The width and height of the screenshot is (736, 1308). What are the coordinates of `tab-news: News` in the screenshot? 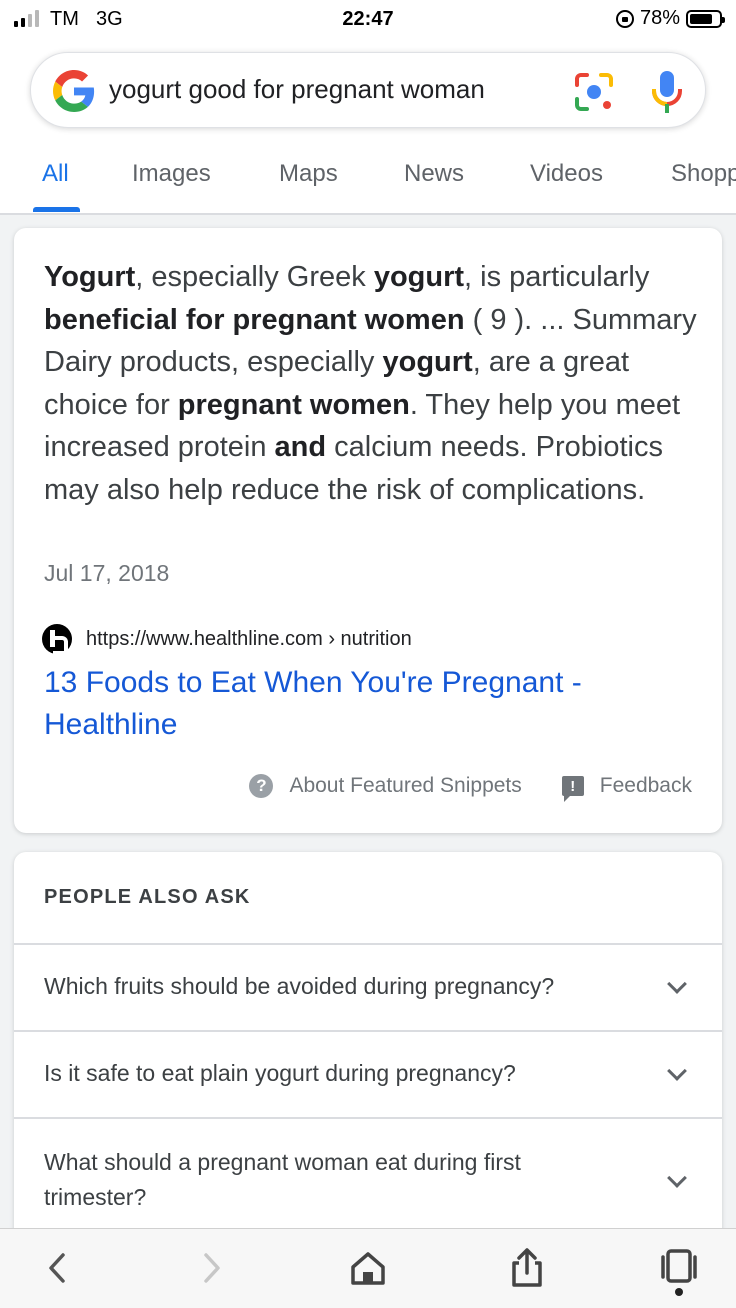 It's located at (434, 174).